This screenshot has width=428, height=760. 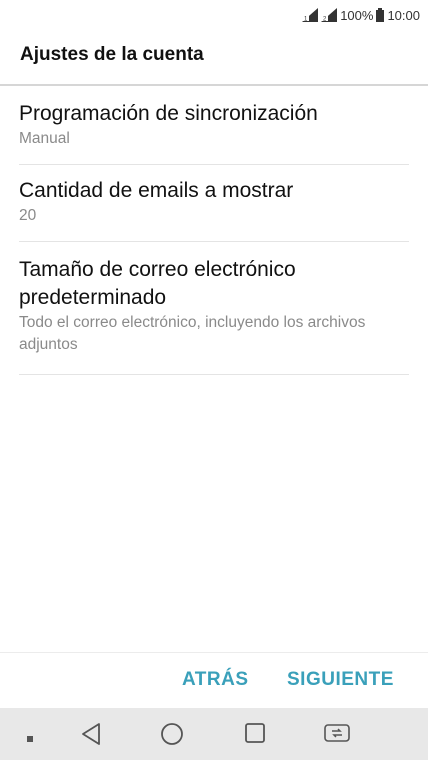 What do you see at coordinates (30, 739) in the screenshot?
I see `square-dot-icon` at bounding box center [30, 739].